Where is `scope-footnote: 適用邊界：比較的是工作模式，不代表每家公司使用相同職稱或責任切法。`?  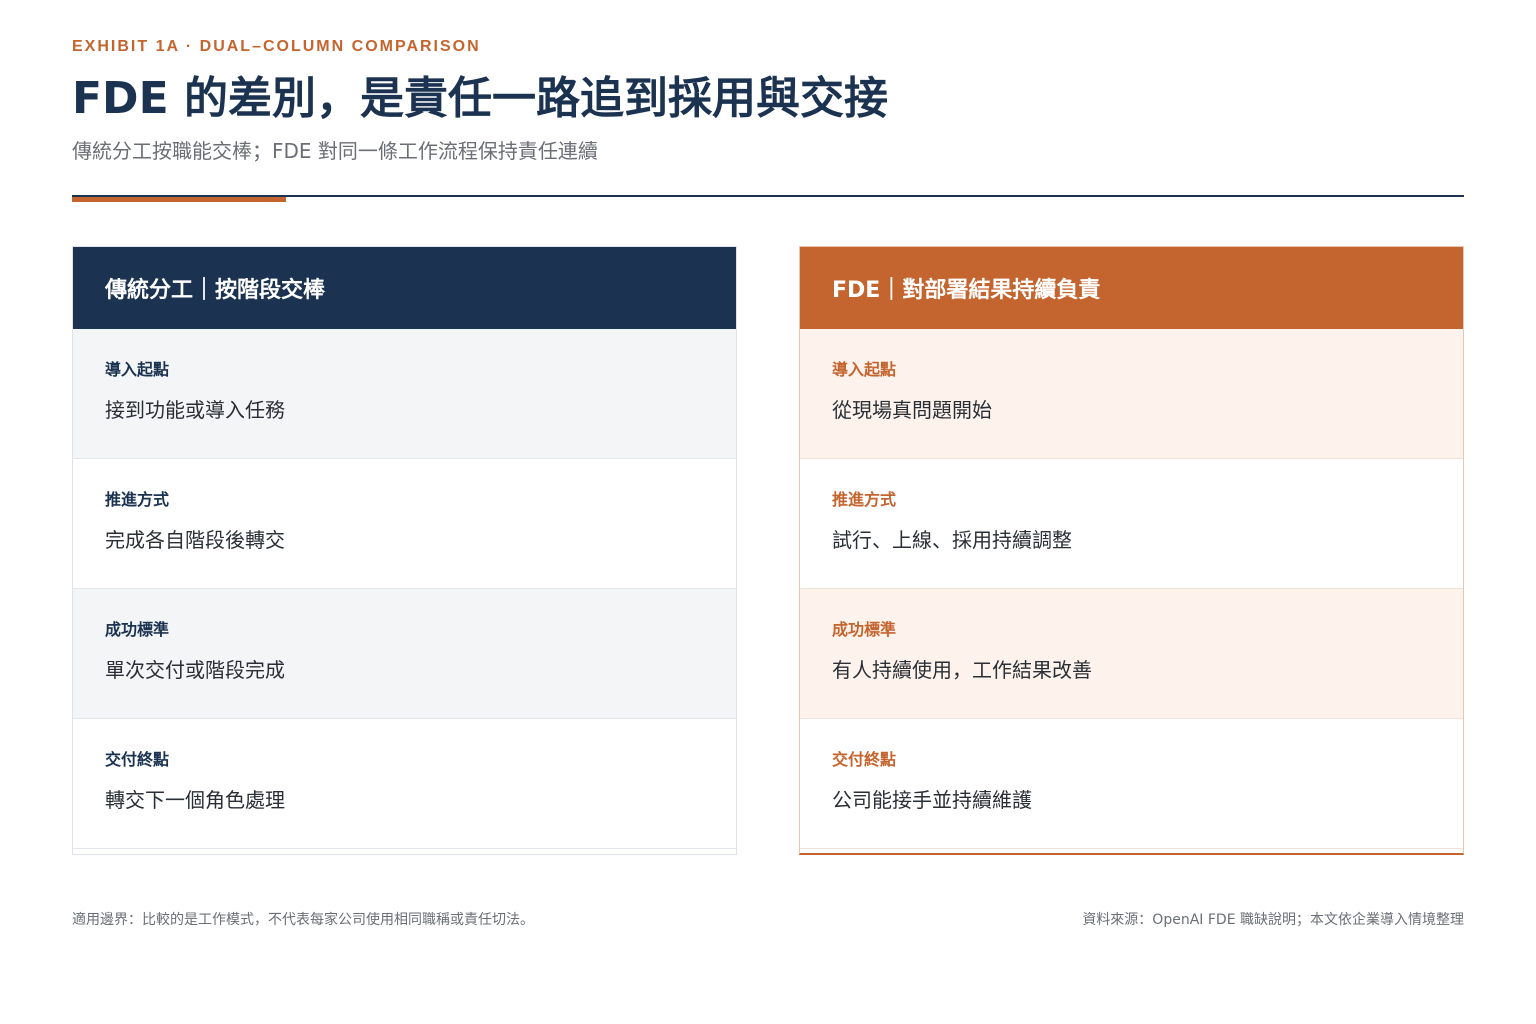
scope-footnote: 適用邊界：比較的是工作模式，不代表每家公司使用相同職稱或責任切法。 is located at coordinates (303, 920).